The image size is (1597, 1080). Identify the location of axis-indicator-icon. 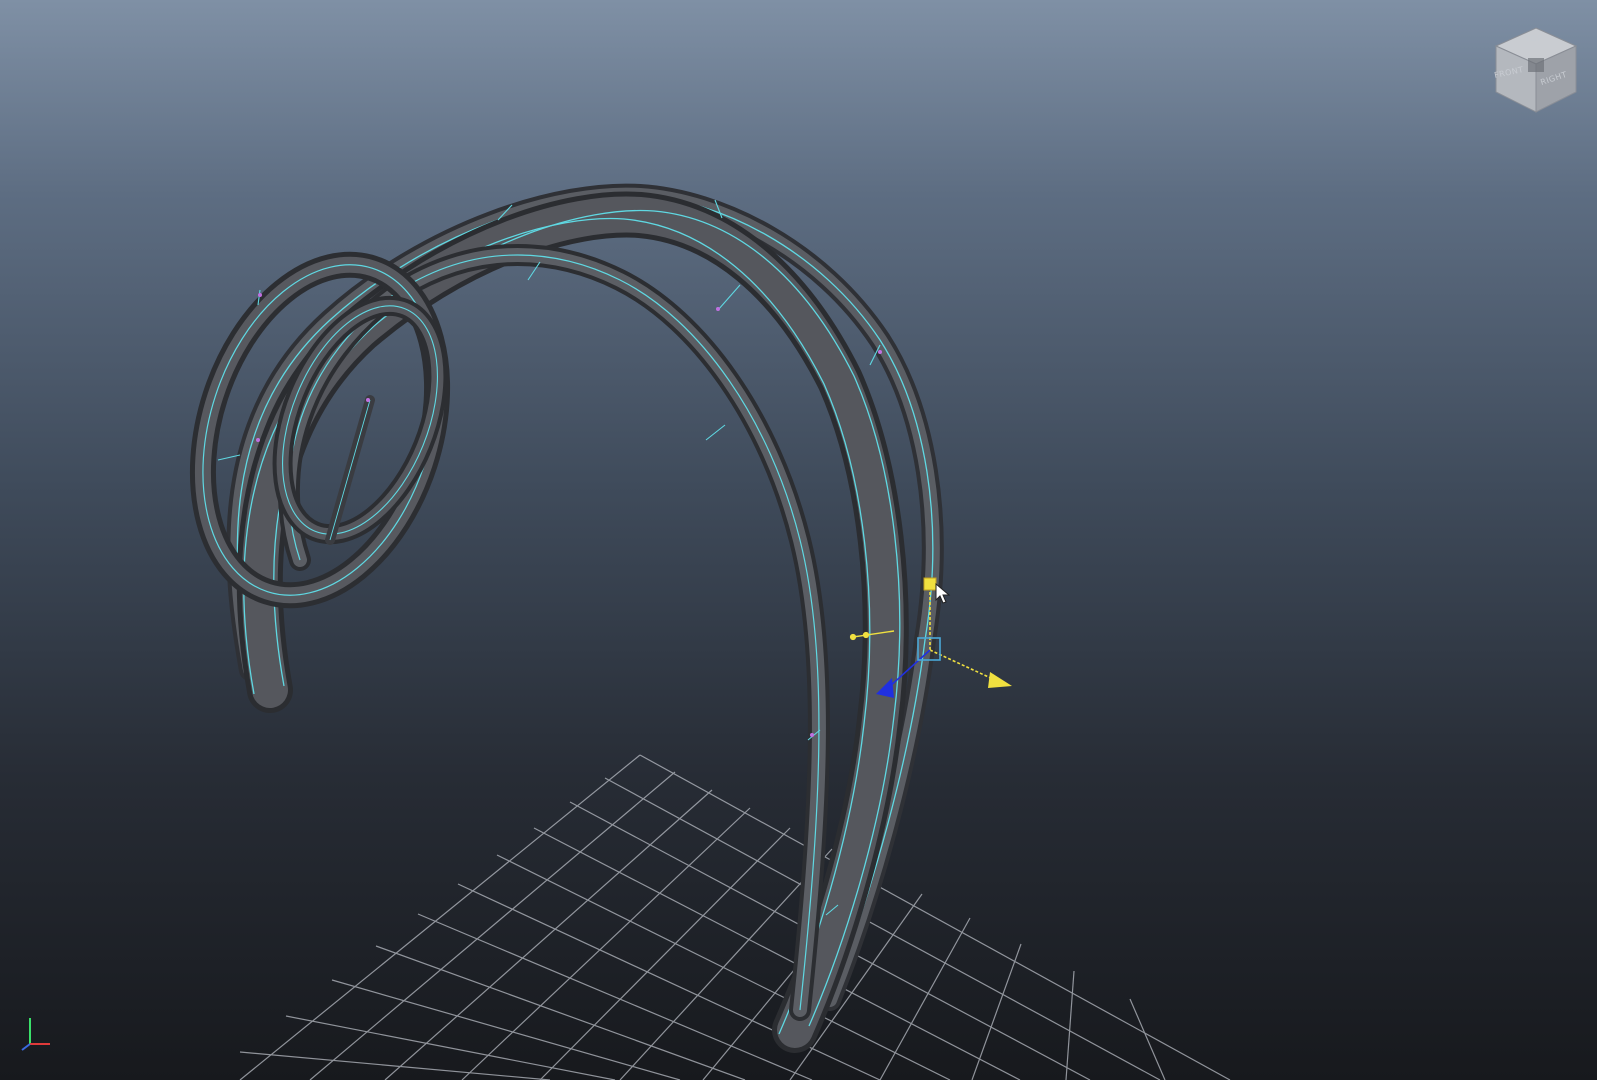
(40, 1034).